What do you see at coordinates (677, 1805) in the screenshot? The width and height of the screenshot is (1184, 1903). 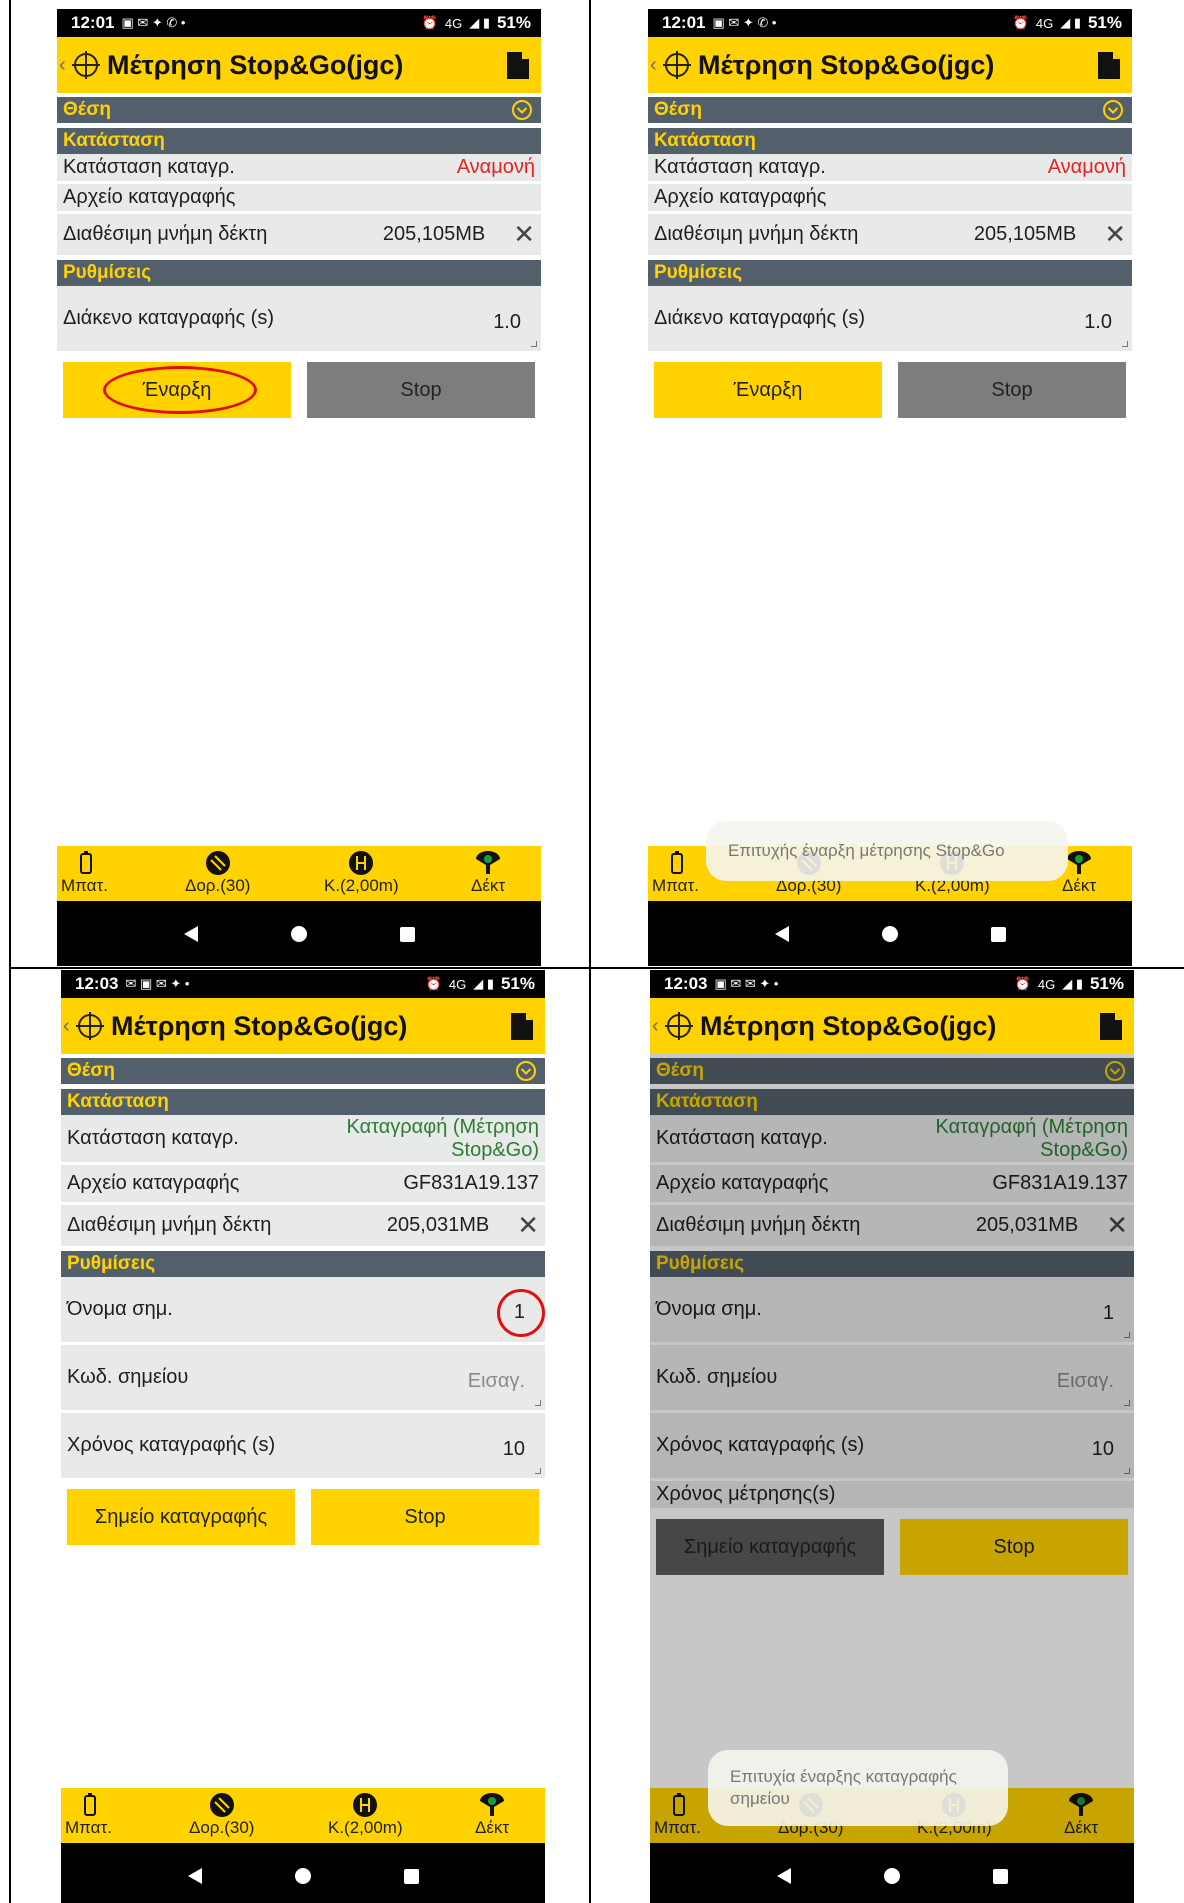 I see `battery-icon` at bounding box center [677, 1805].